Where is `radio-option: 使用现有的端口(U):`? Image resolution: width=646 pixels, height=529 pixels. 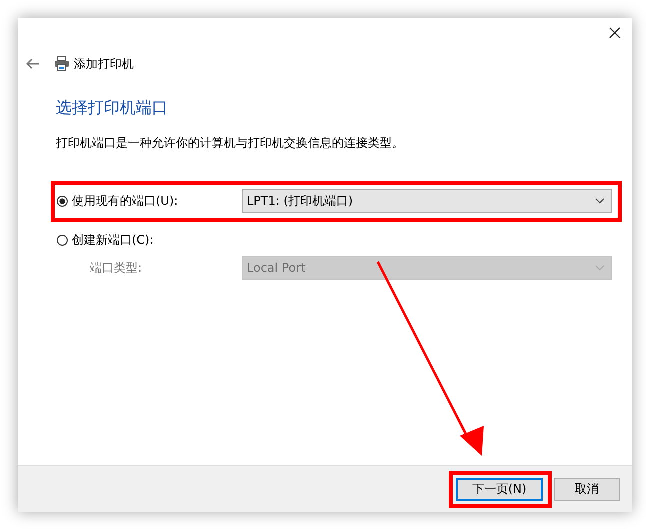 radio-option: 使用现有的端口(U): is located at coordinates (149, 201).